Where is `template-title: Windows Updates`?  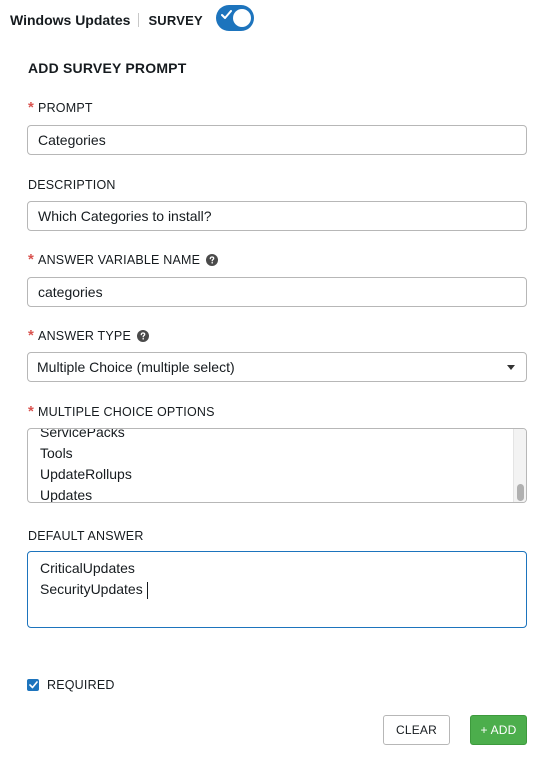
template-title: Windows Updates is located at coordinates (70, 20).